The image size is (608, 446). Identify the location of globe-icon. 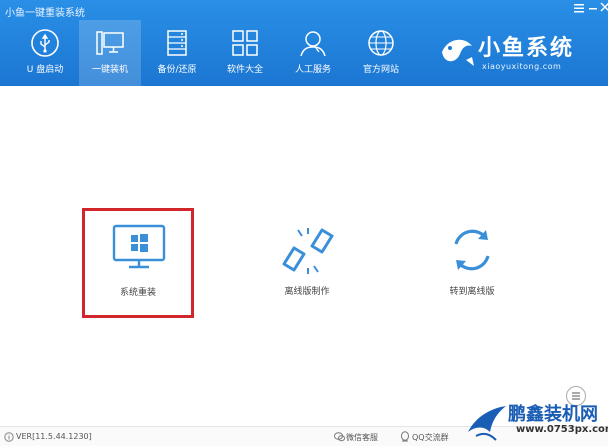
(381, 43).